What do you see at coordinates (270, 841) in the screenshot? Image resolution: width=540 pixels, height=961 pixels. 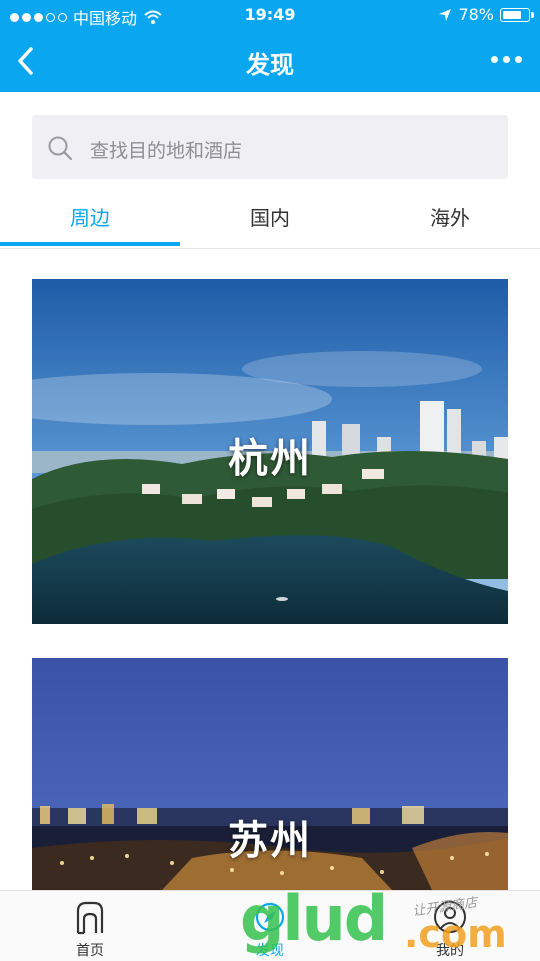 I see `destination-label: 苏州` at bounding box center [270, 841].